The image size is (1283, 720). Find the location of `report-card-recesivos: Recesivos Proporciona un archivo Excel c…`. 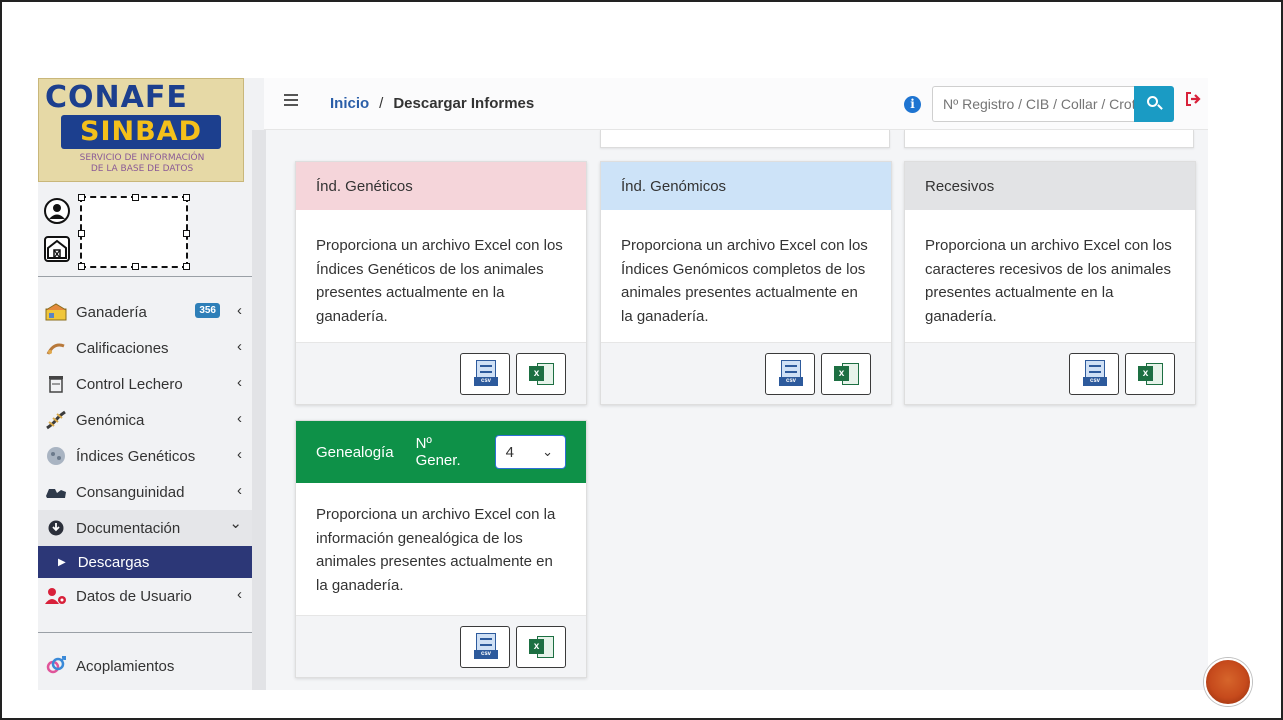

report-card-recesivos: Recesivos Proporciona un archivo Excel c… is located at coordinates (1050, 283).